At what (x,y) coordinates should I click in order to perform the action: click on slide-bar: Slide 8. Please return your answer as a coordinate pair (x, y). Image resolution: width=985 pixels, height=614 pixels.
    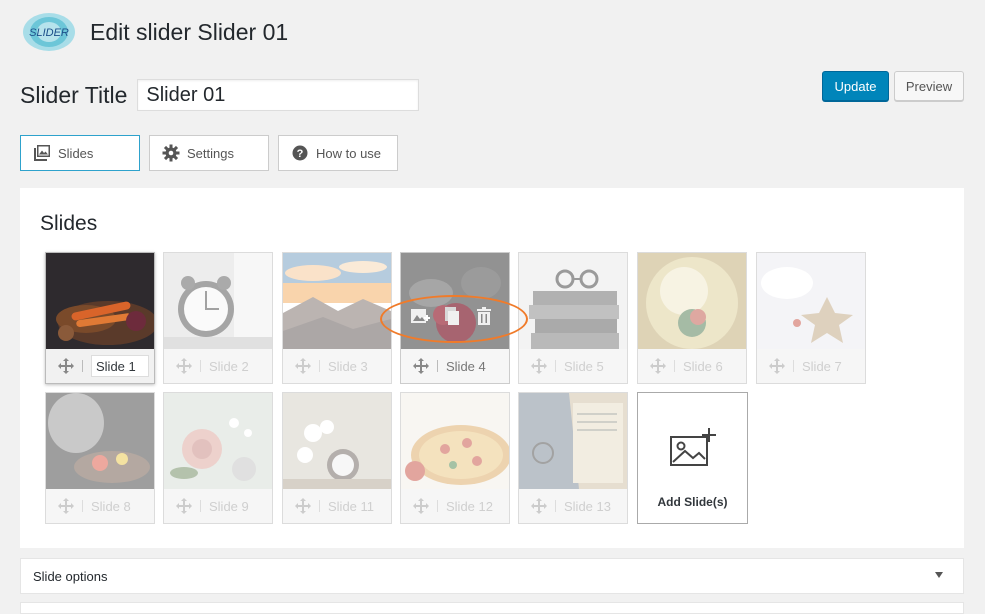
    Looking at the image, I should click on (100, 506).